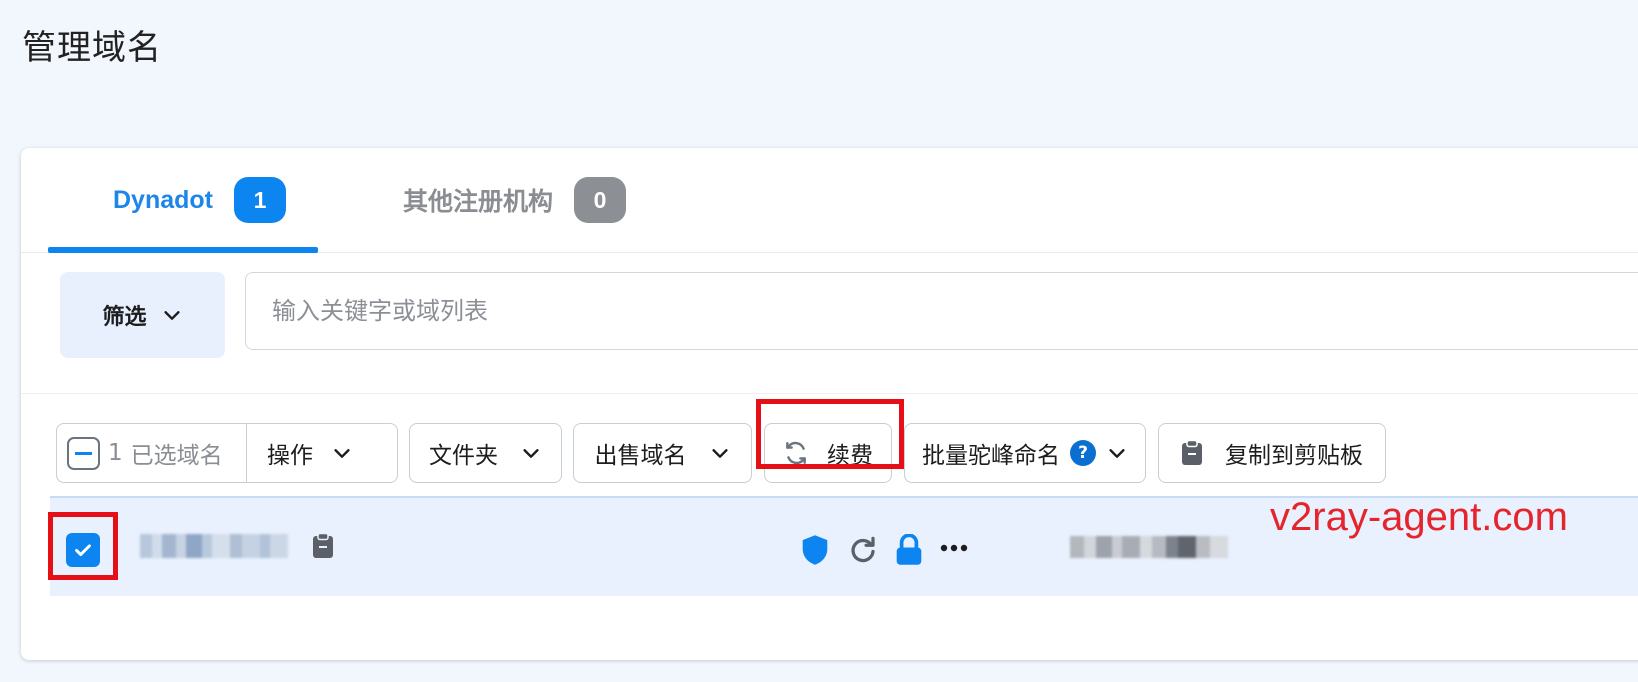 The height and width of the screenshot is (682, 1638). I want to click on copy-domain-clipboard-icon, so click(323, 546).